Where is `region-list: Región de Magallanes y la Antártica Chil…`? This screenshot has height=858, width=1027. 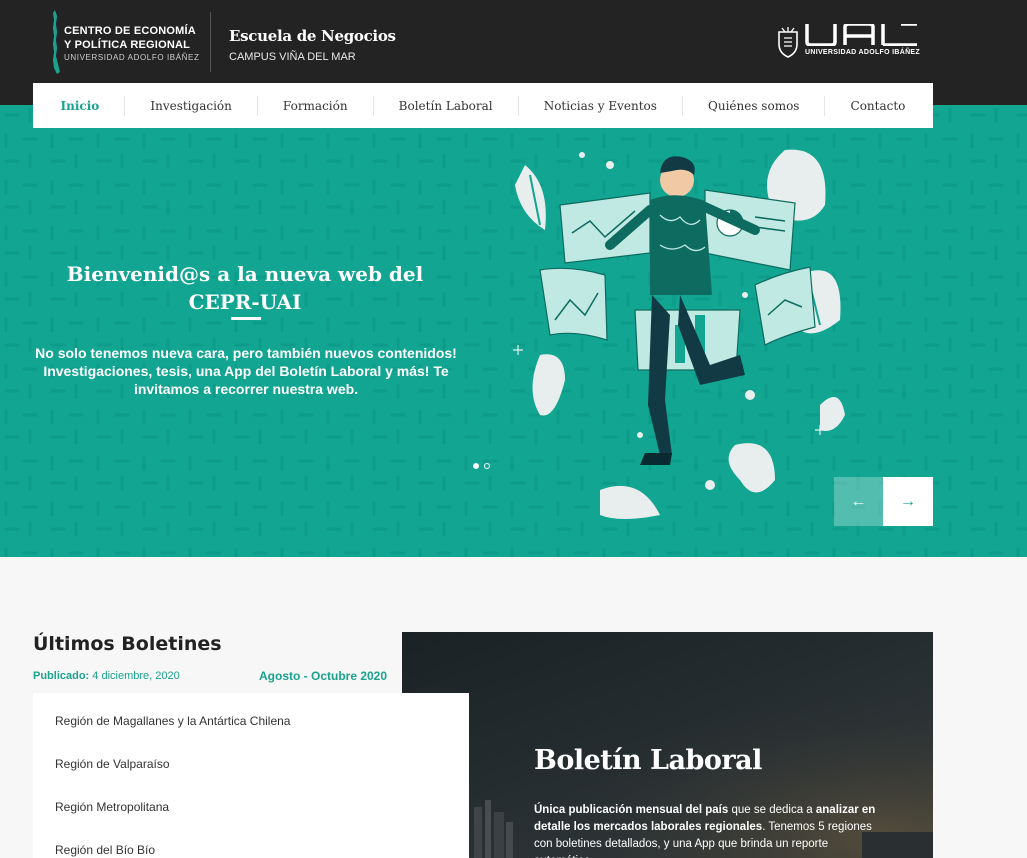
region-list: Región de Magallanes y la Antártica Chil… is located at coordinates (251, 775).